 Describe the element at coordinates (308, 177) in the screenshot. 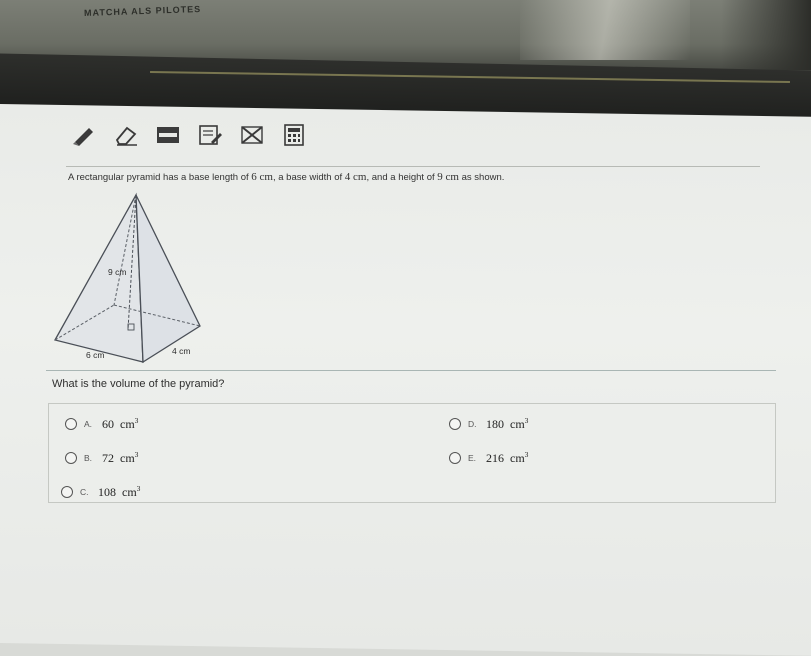

I see `question-part: , a base width of` at that location.